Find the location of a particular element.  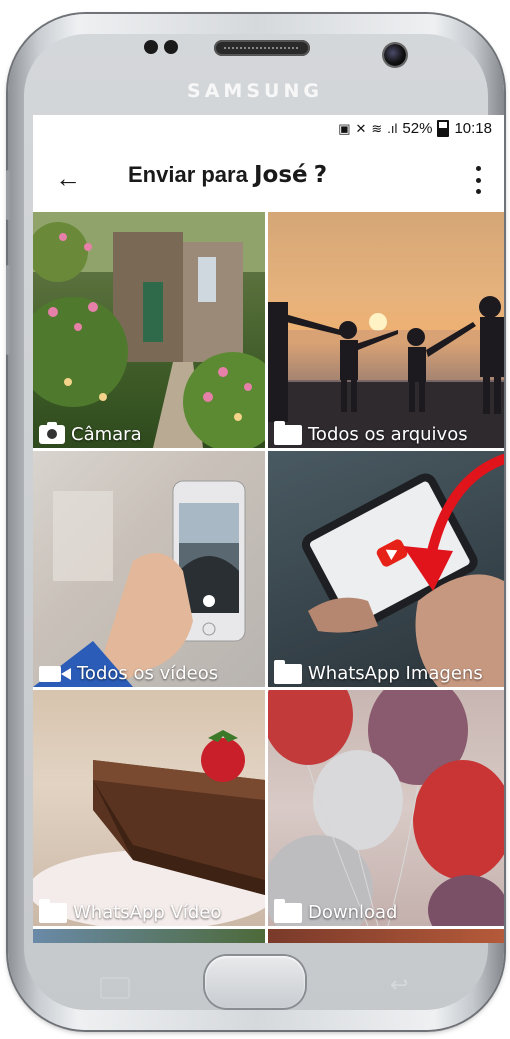

clock: 10:18 is located at coordinates (473, 128).